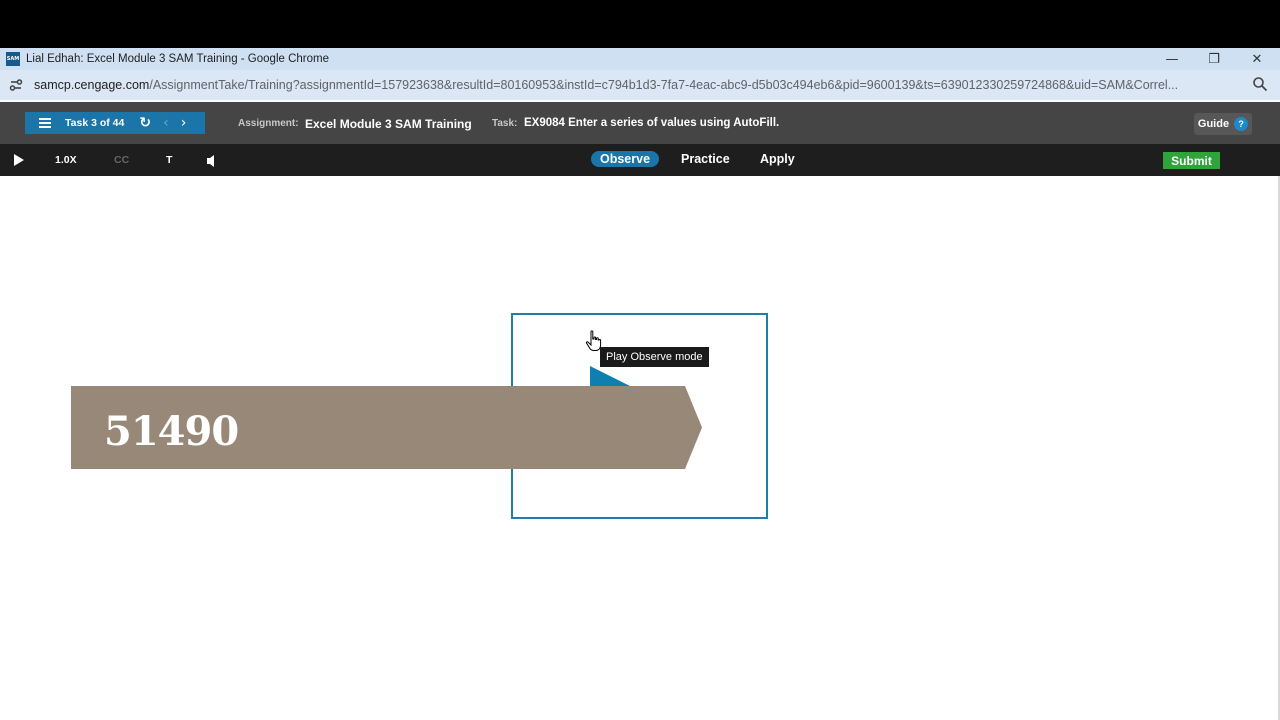 The width and height of the screenshot is (1280, 720). I want to click on tab-observe: Observe, so click(625, 159).